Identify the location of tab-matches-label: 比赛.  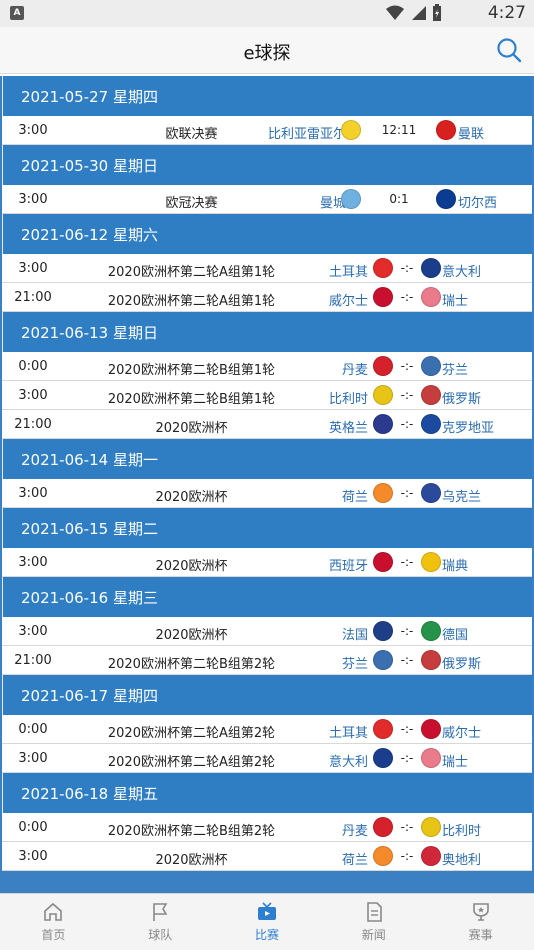
(266, 935).